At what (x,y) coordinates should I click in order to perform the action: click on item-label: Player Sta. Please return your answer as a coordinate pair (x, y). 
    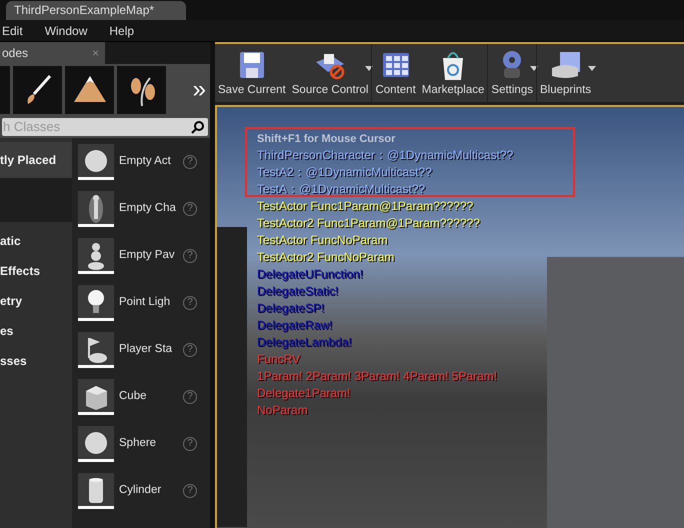
    Looking at the image, I should click on (151, 350).